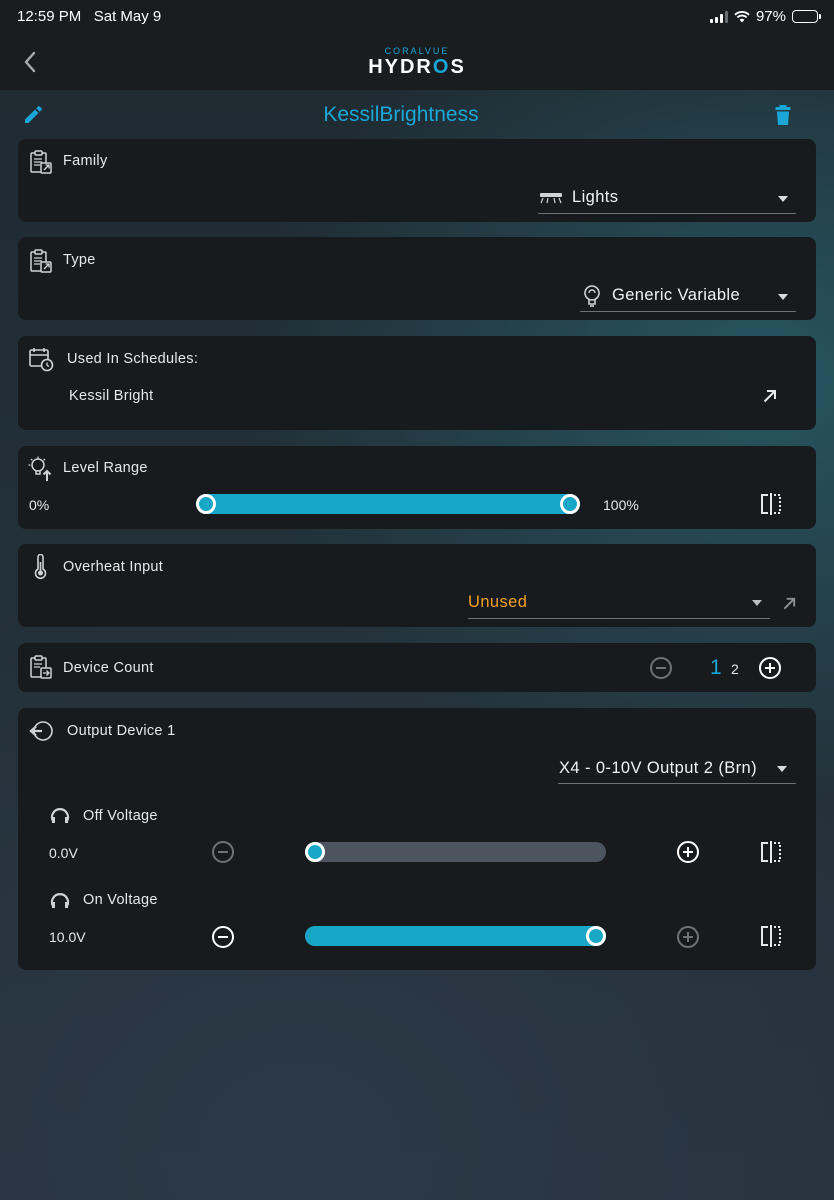 Image resolution: width=834 pixels, height=1200 pixels. Describe the element at coordinates (688, 937) in the screenshot. I see `on-voltage-increment-button` at that location.